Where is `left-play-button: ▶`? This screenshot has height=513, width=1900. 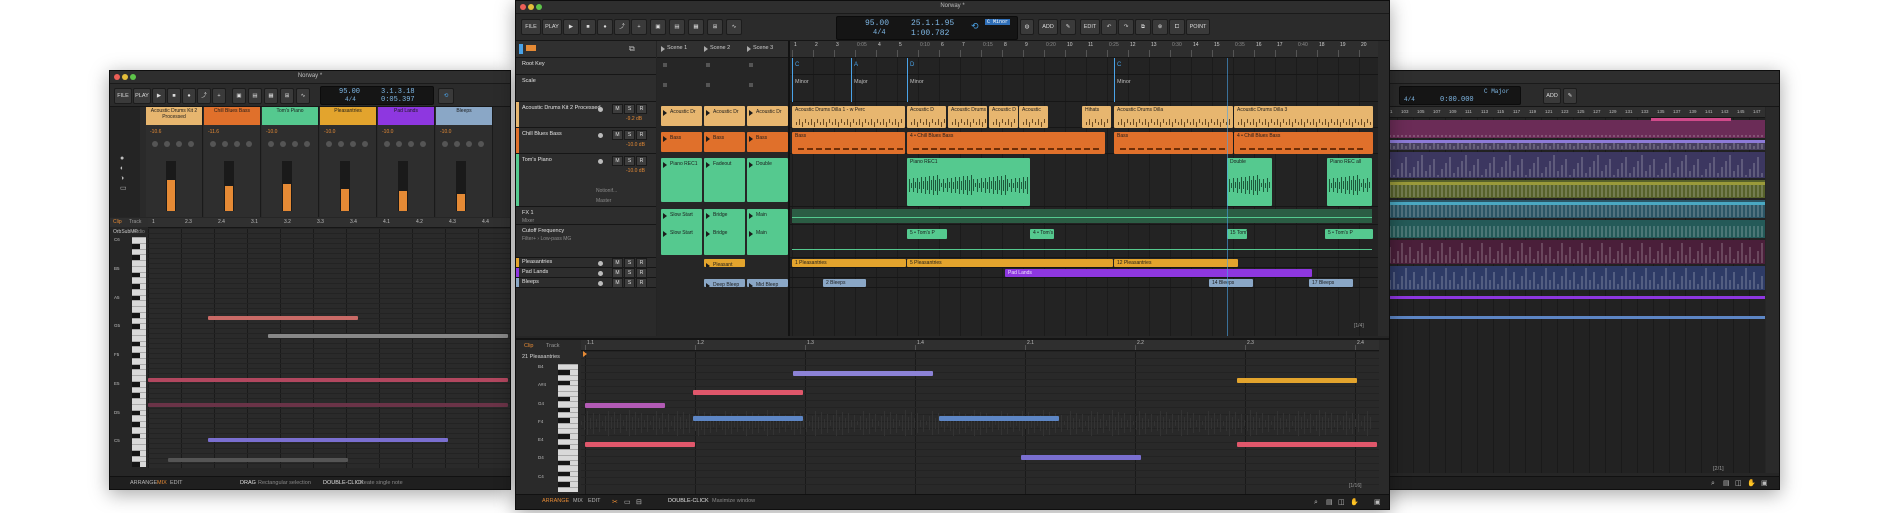
left-play-button: ▶ is located at coordinates (159, 96).